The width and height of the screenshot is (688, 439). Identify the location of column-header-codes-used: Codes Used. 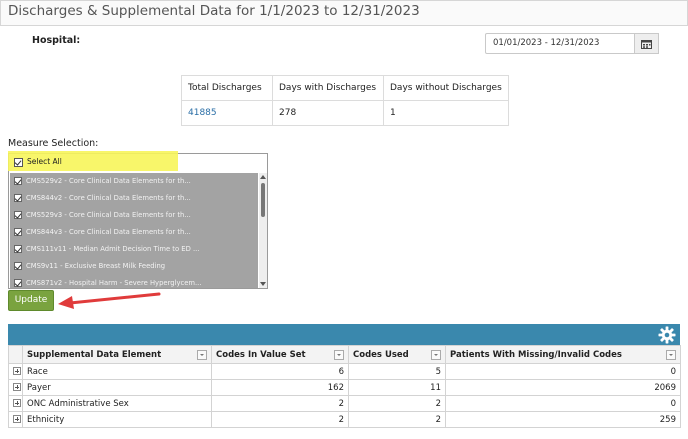
(397, 354).